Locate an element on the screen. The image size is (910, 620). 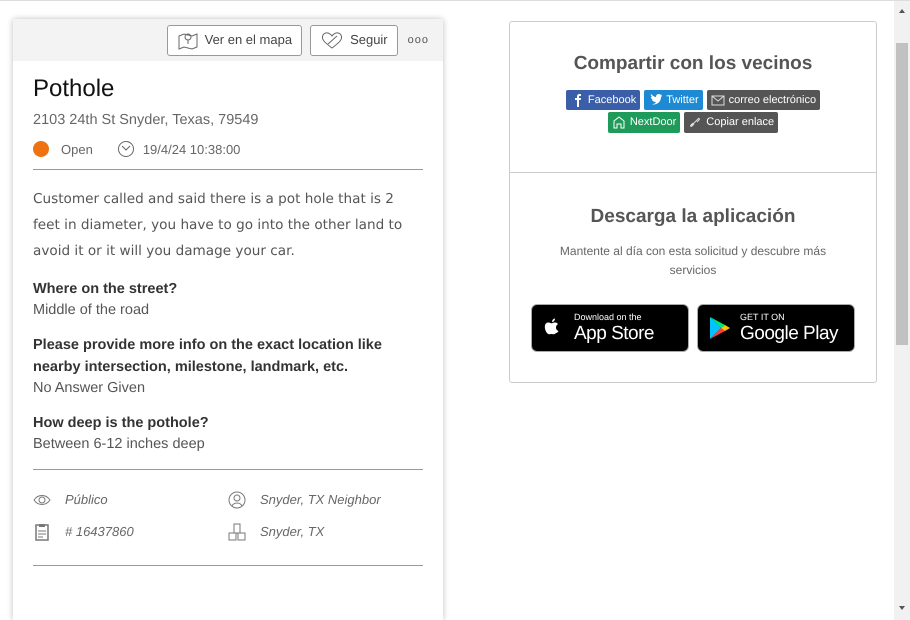
date-text: 19/4/24 10:38:00 is located at coordinates (191, 149).